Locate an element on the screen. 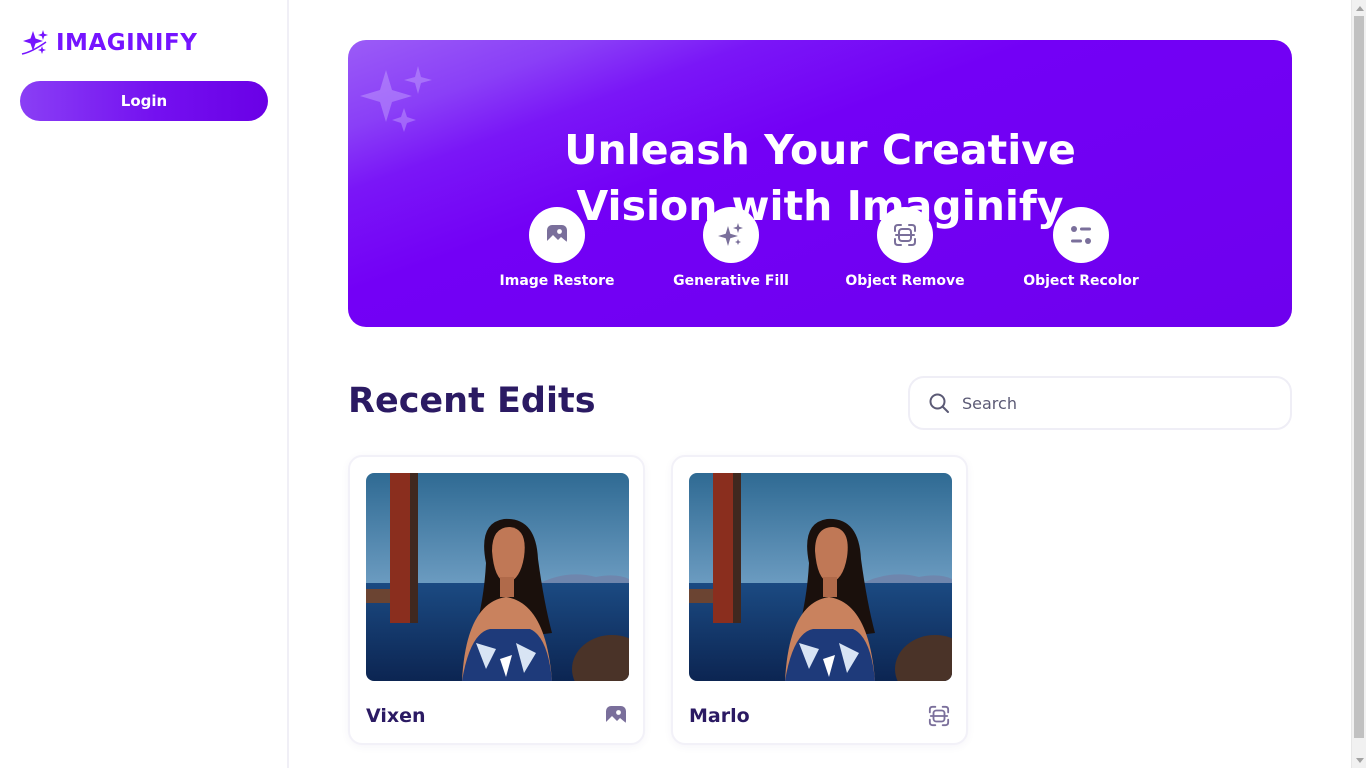  feature-object-remove-label: Object Remove is located at coordinates (905, 281).